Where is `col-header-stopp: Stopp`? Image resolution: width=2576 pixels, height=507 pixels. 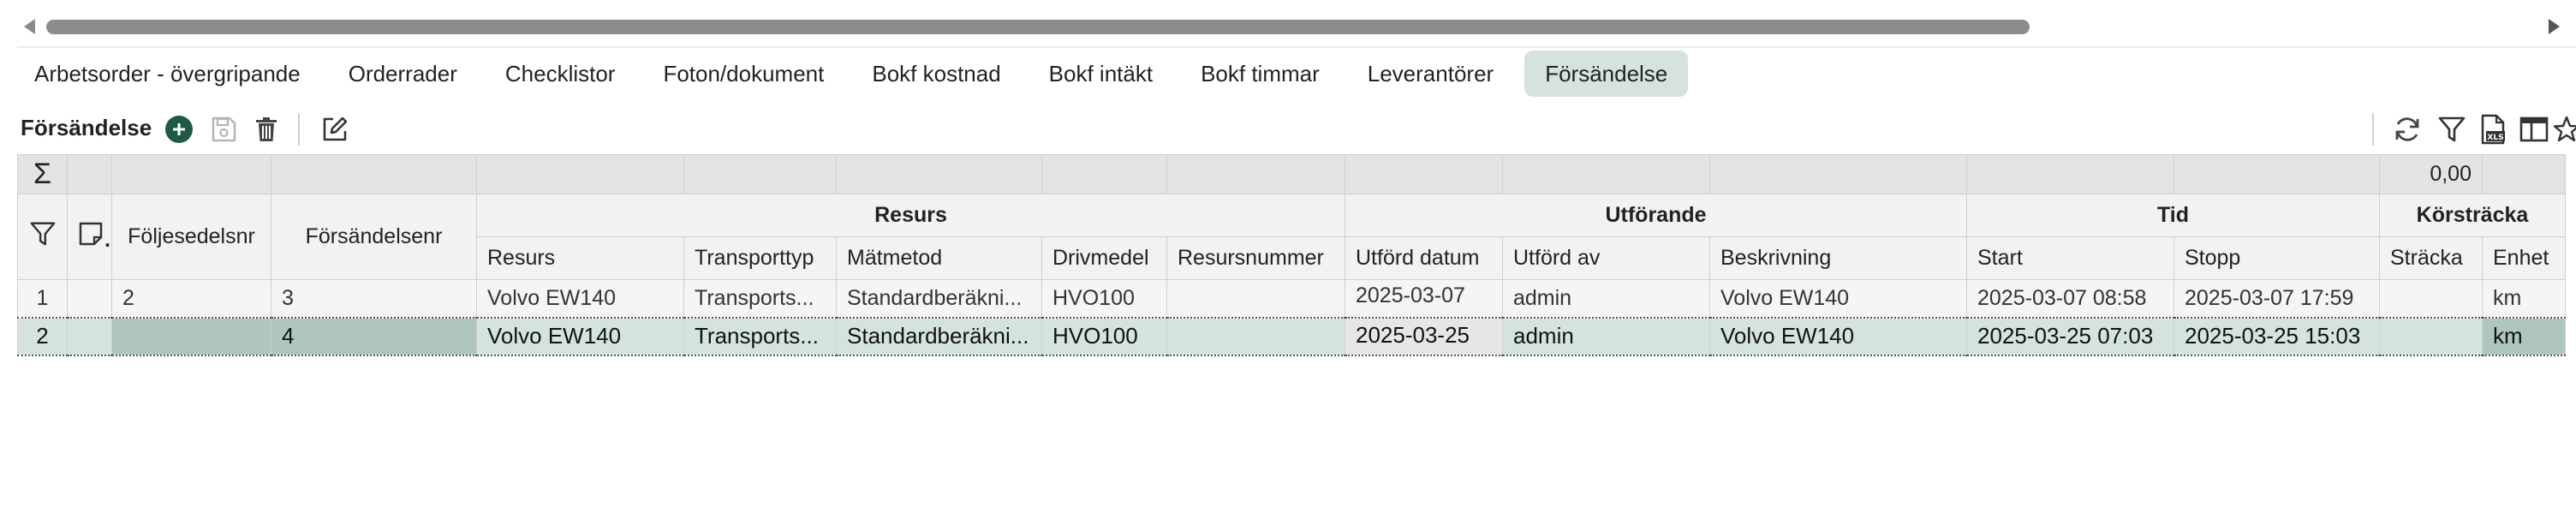
col-header-stopp: Stopp is located at coordinates (2277, 258).